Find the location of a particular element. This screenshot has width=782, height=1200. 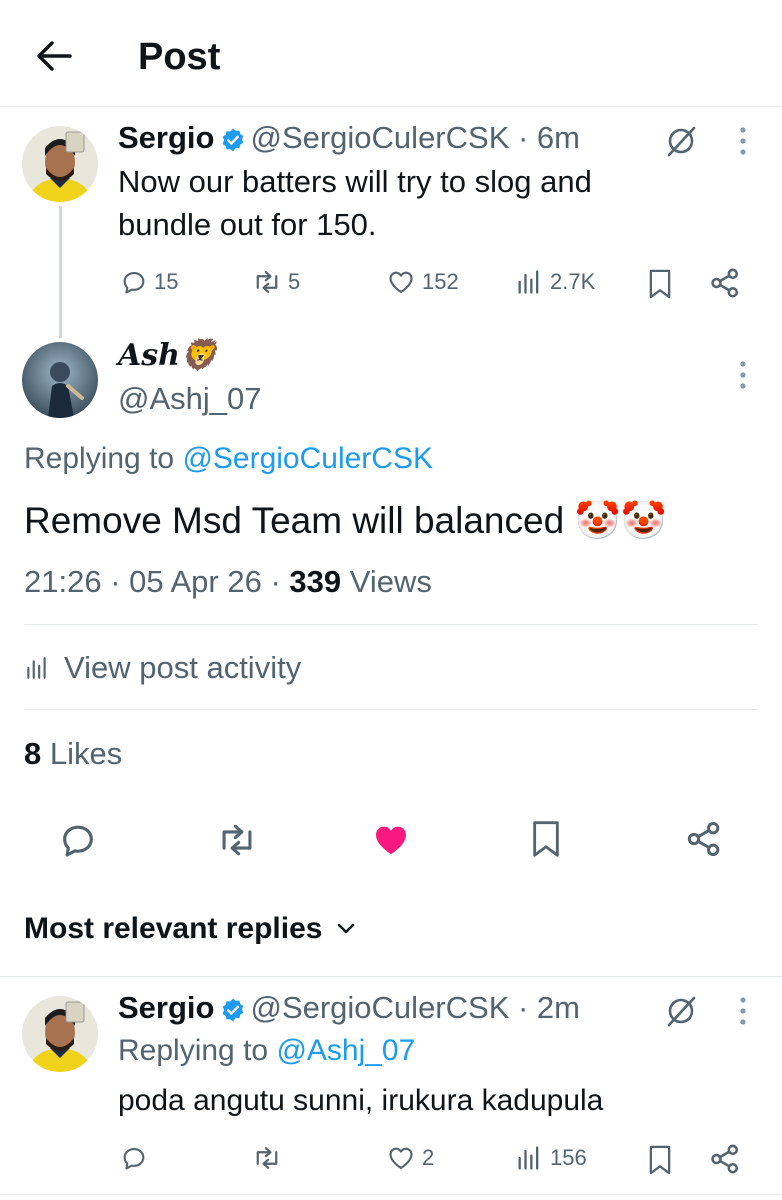

views-count: 339 is located at coordinates (315, 581).